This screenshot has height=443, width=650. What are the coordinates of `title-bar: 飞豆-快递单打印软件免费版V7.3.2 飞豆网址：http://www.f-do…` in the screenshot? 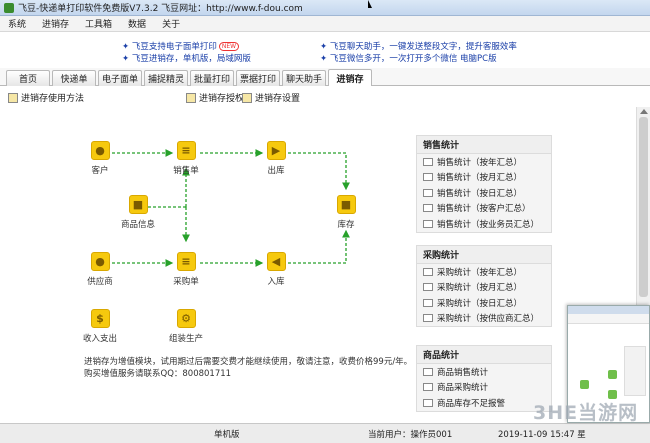 It's located at (325, 8).